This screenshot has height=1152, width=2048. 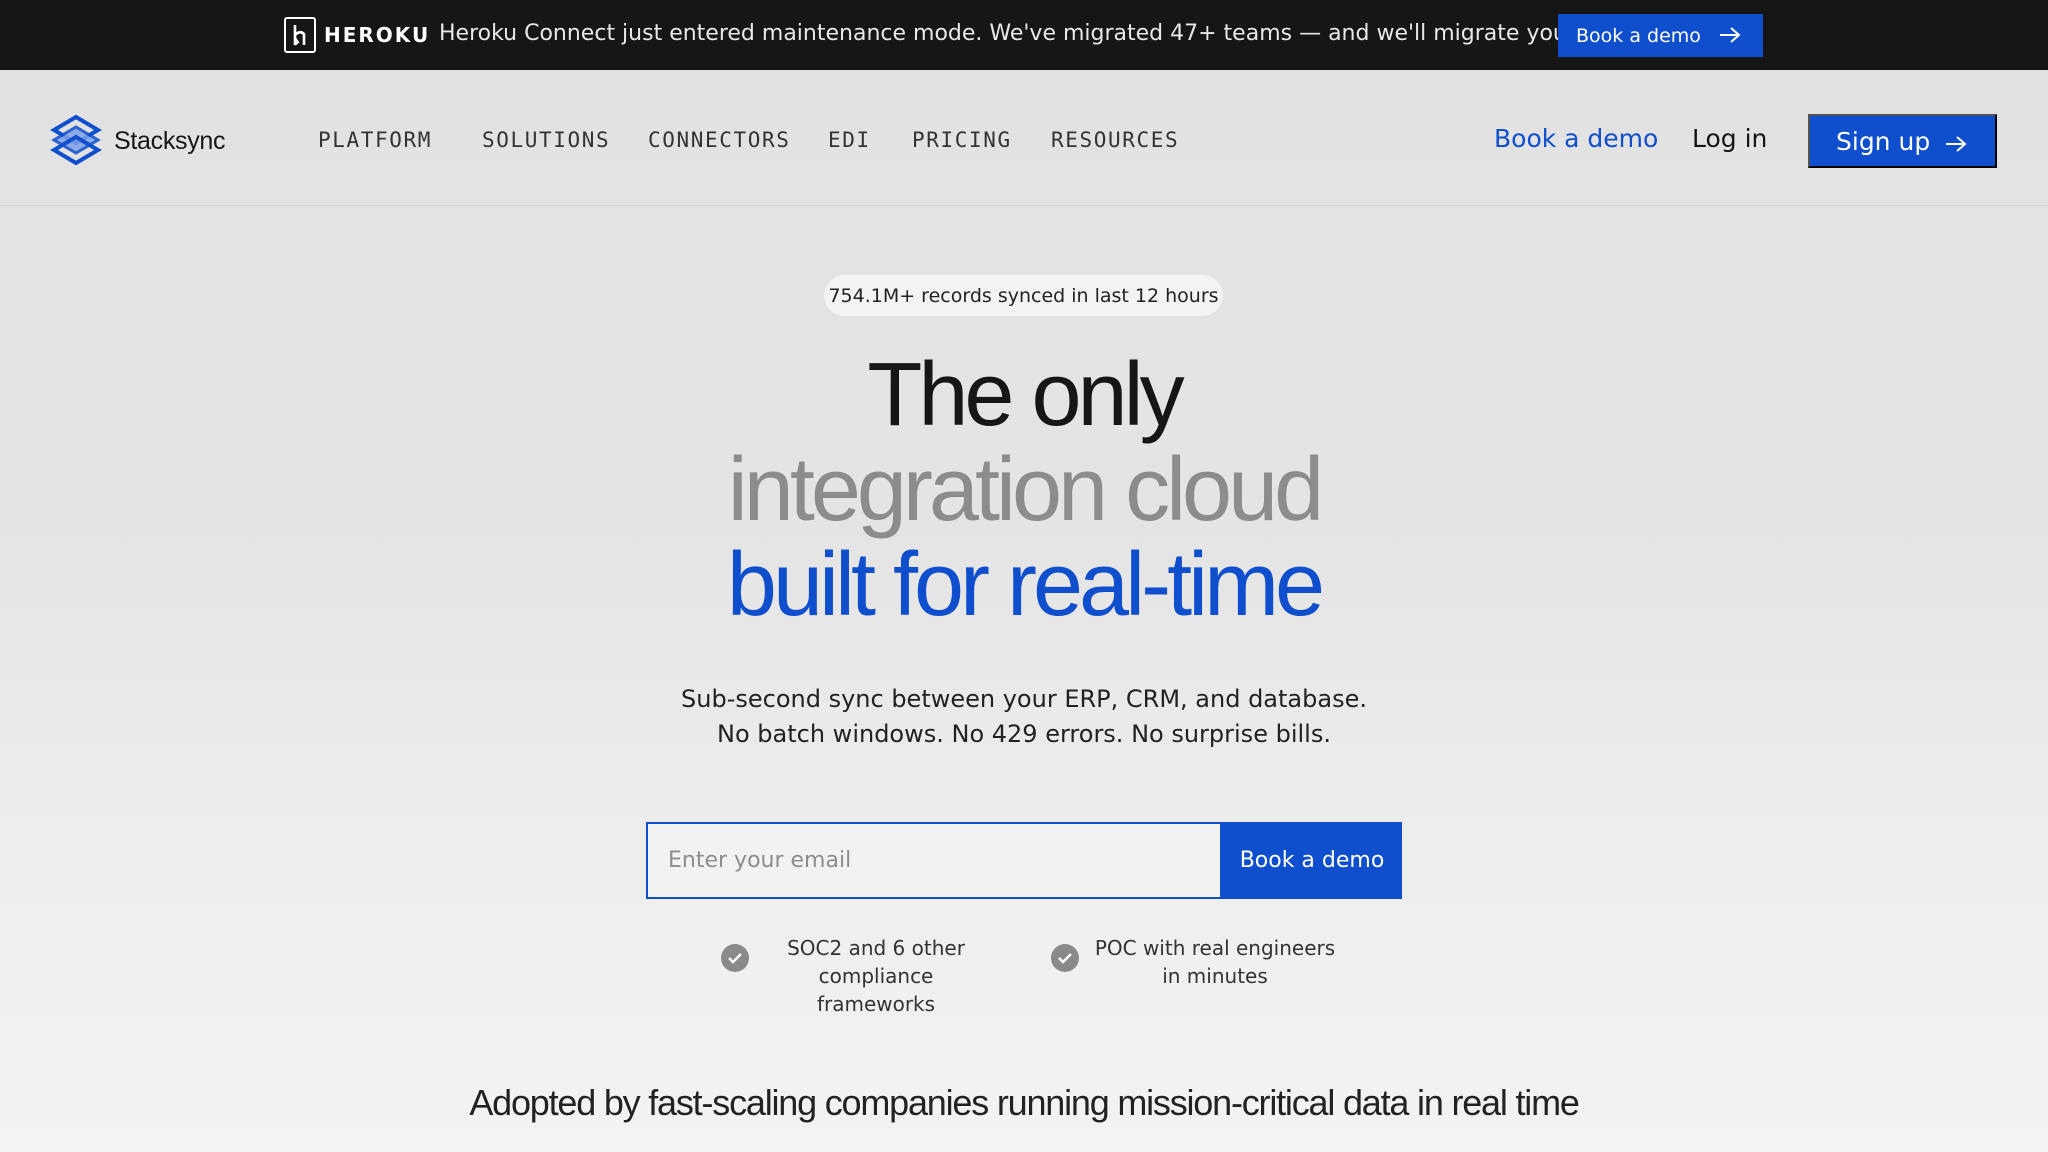 I want to click on demo-signup-form: Book a demo, so click(x=1024, y=860).